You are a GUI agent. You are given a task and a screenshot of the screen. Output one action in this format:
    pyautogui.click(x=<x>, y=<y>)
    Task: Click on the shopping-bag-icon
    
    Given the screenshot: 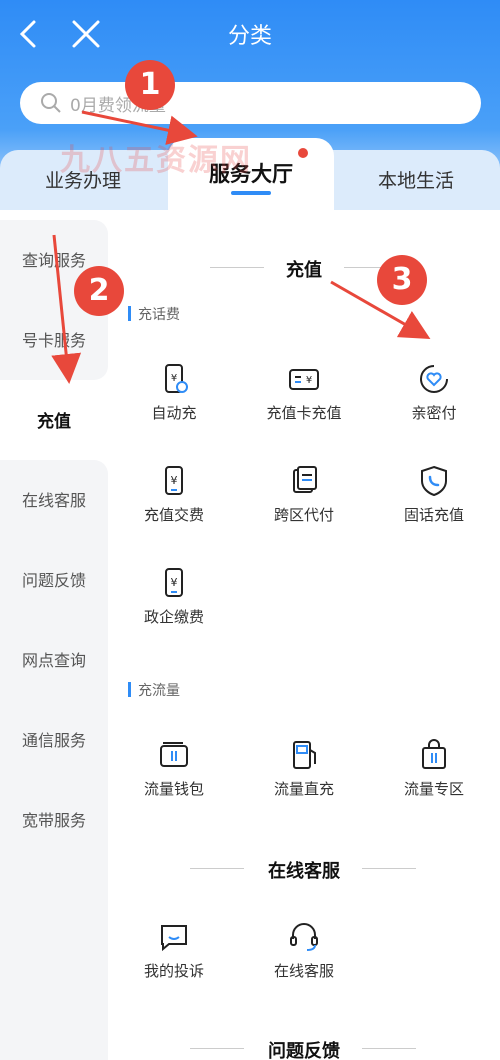 What is the action you would take?
    pyautogui.click(x=434, y=754)
    